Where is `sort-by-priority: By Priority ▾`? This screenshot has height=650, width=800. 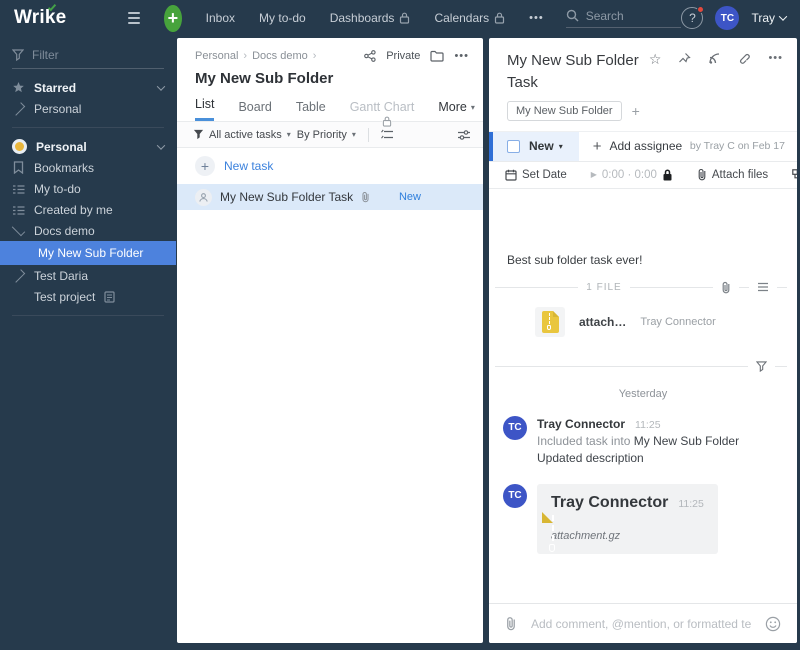 sort-by-priority: By Priority ▾ is located at coordinates (326, 135).